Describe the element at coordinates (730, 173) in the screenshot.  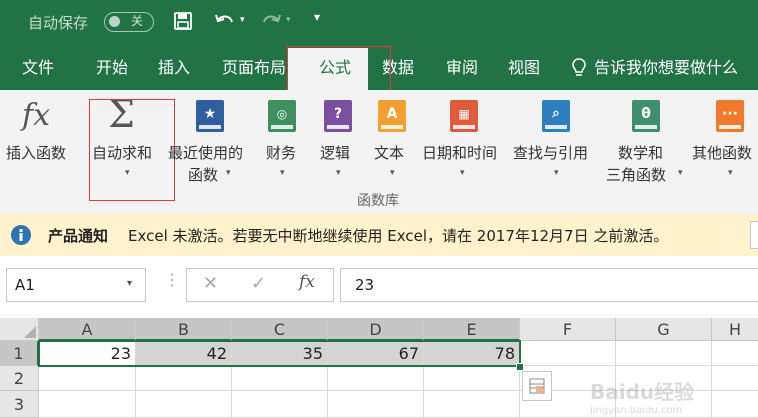
I see `more-functions-dropdown-icon: ▾` at that location.